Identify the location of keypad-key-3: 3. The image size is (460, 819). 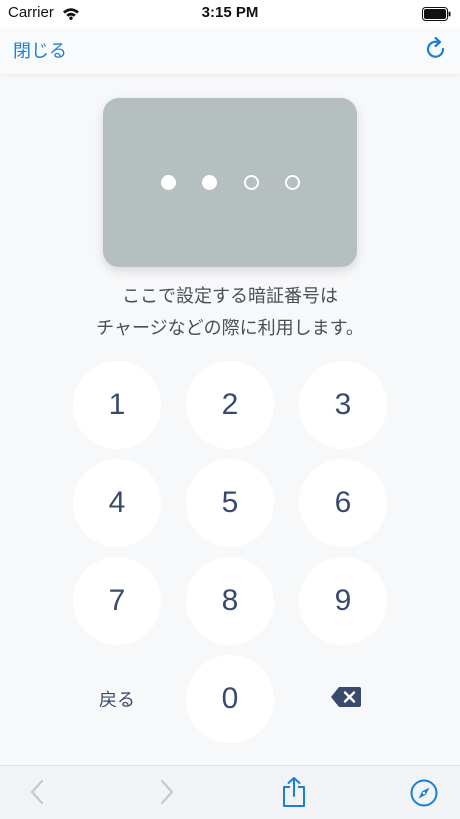
(343, 405).